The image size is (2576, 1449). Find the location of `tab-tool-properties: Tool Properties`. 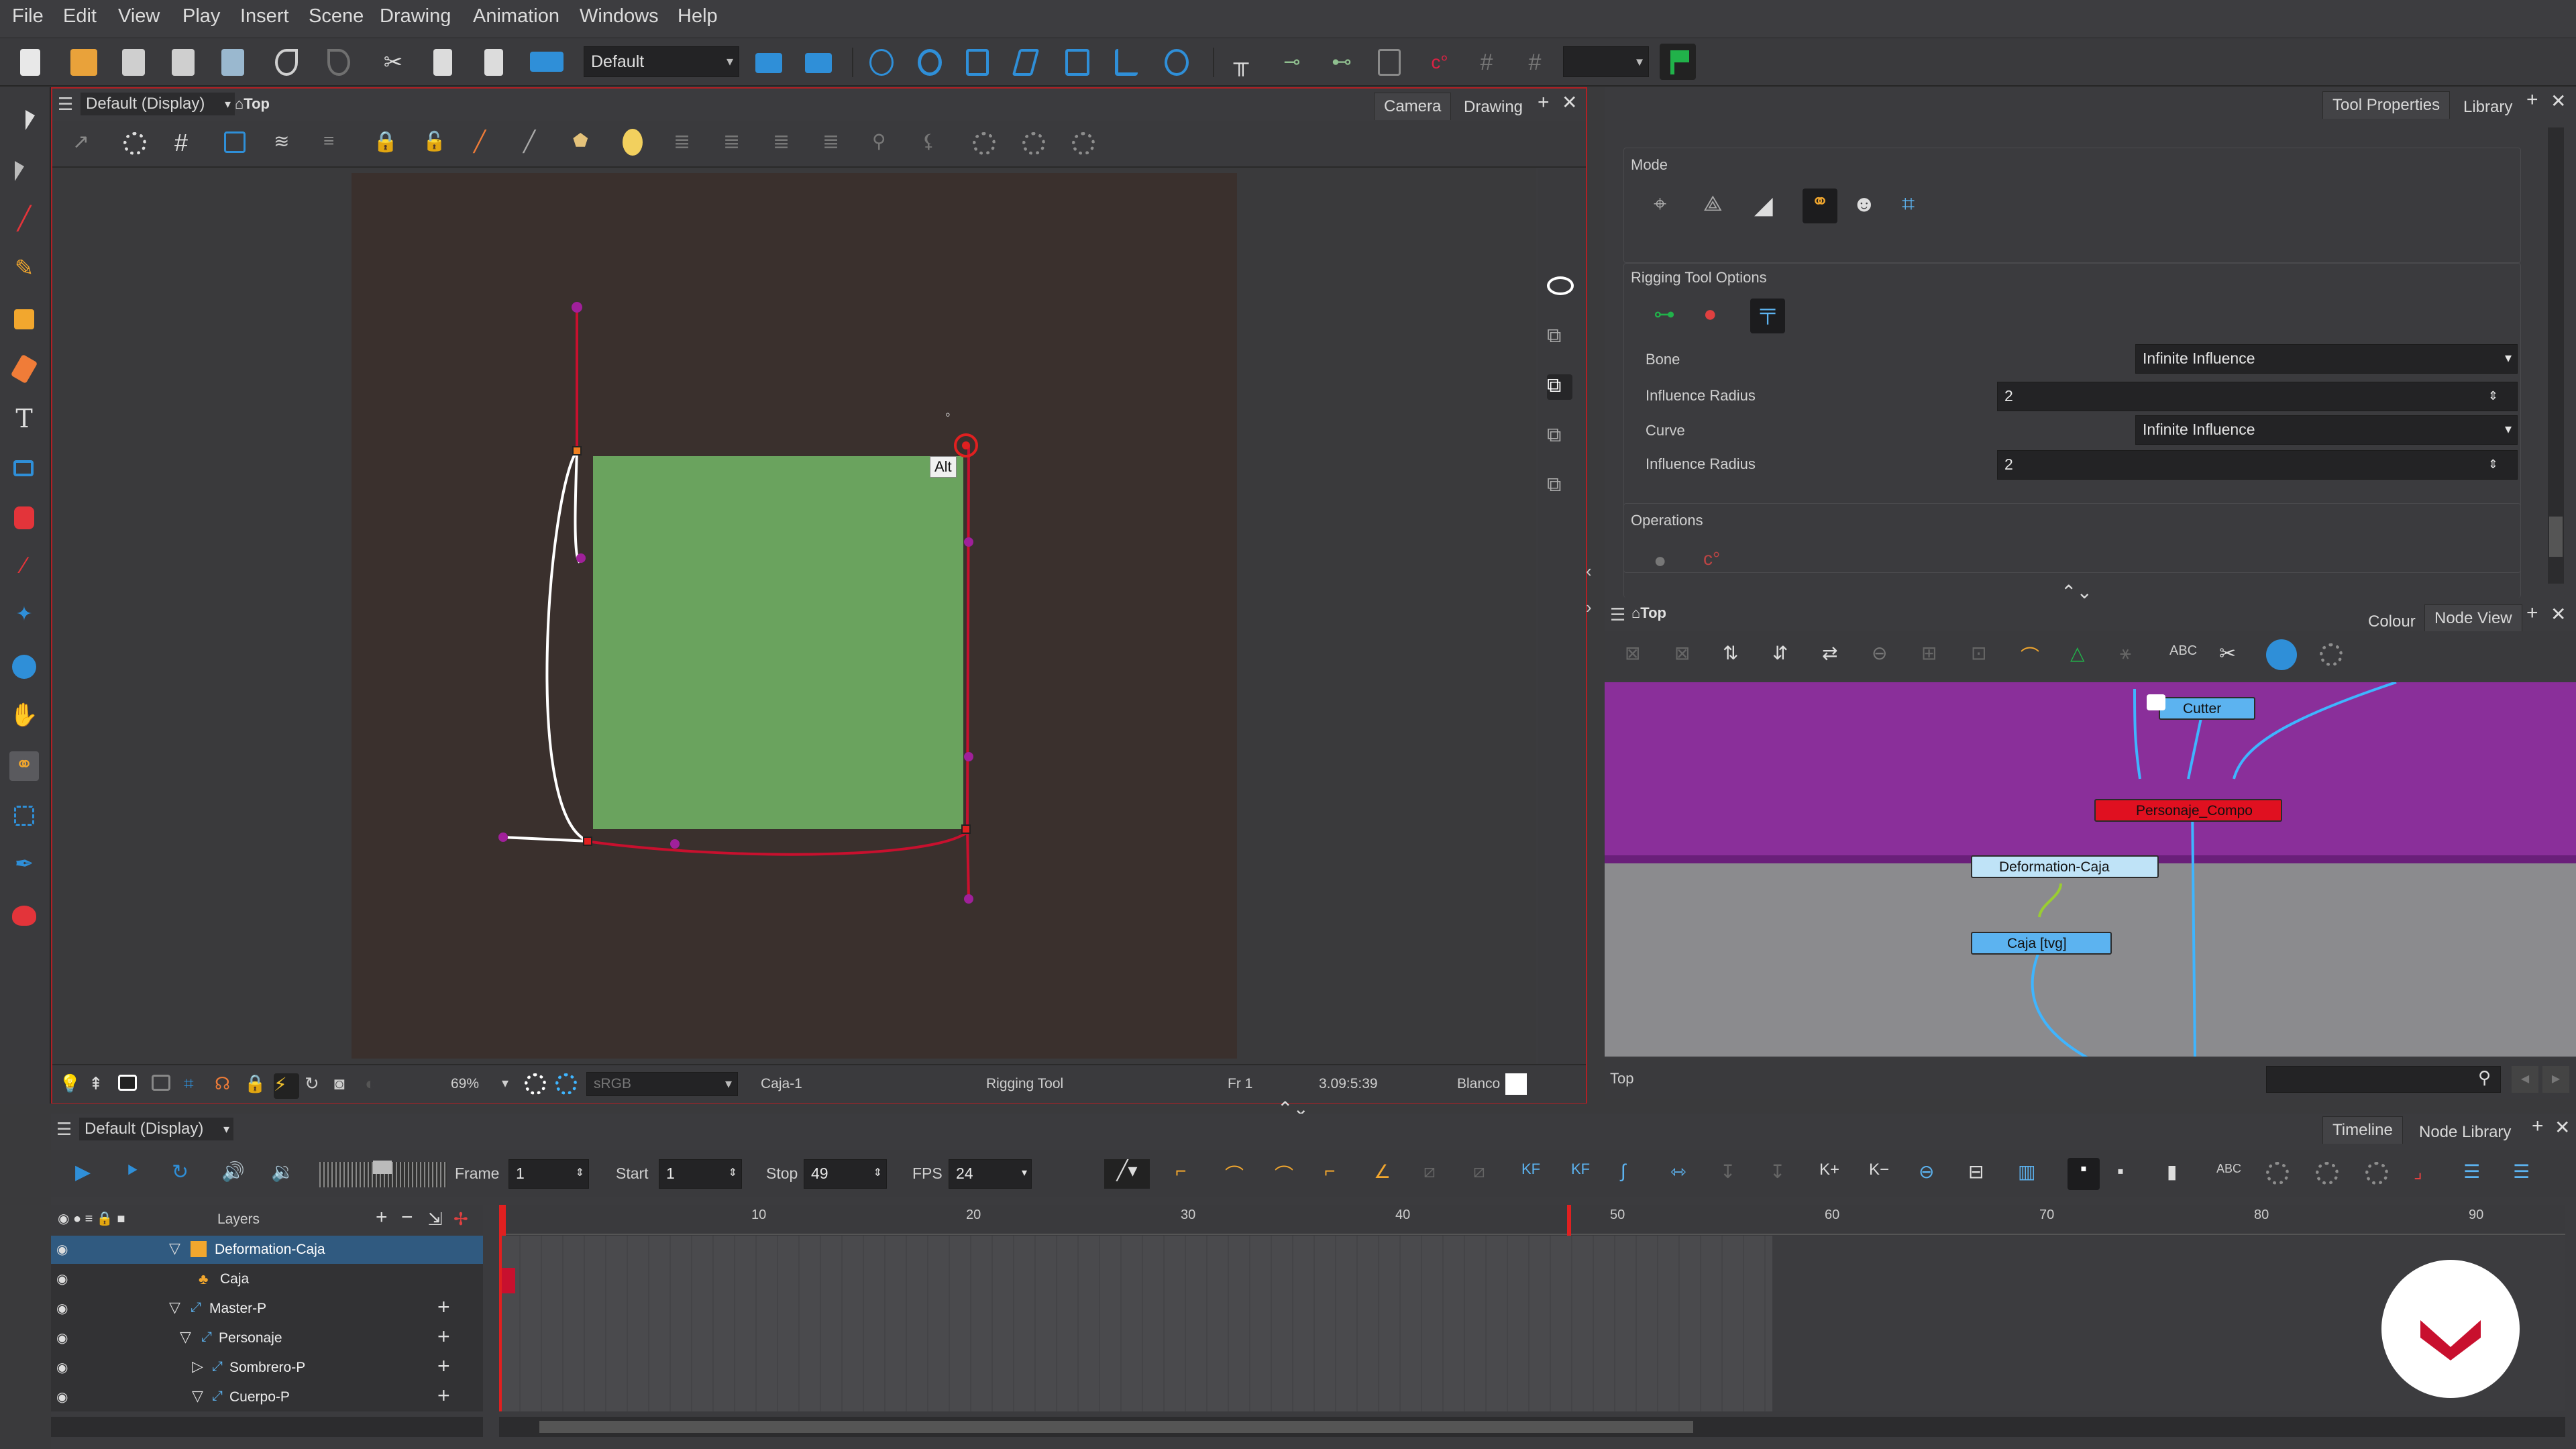

tab-tool-properties: Tool Properties is located at coordinates (2386, 105).